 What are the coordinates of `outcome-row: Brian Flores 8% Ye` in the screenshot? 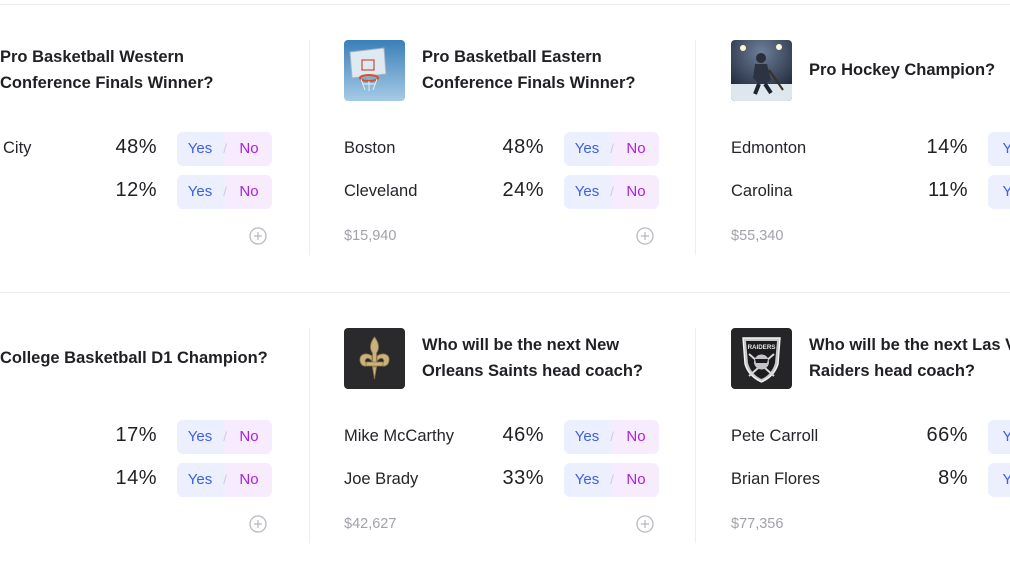 It's located at (870, 480).